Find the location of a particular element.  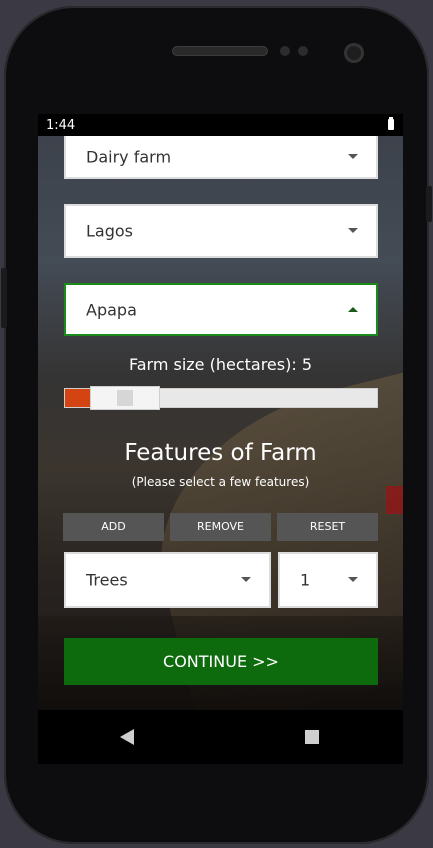

lga-select: Apapa is located at coordinates (221, 309).